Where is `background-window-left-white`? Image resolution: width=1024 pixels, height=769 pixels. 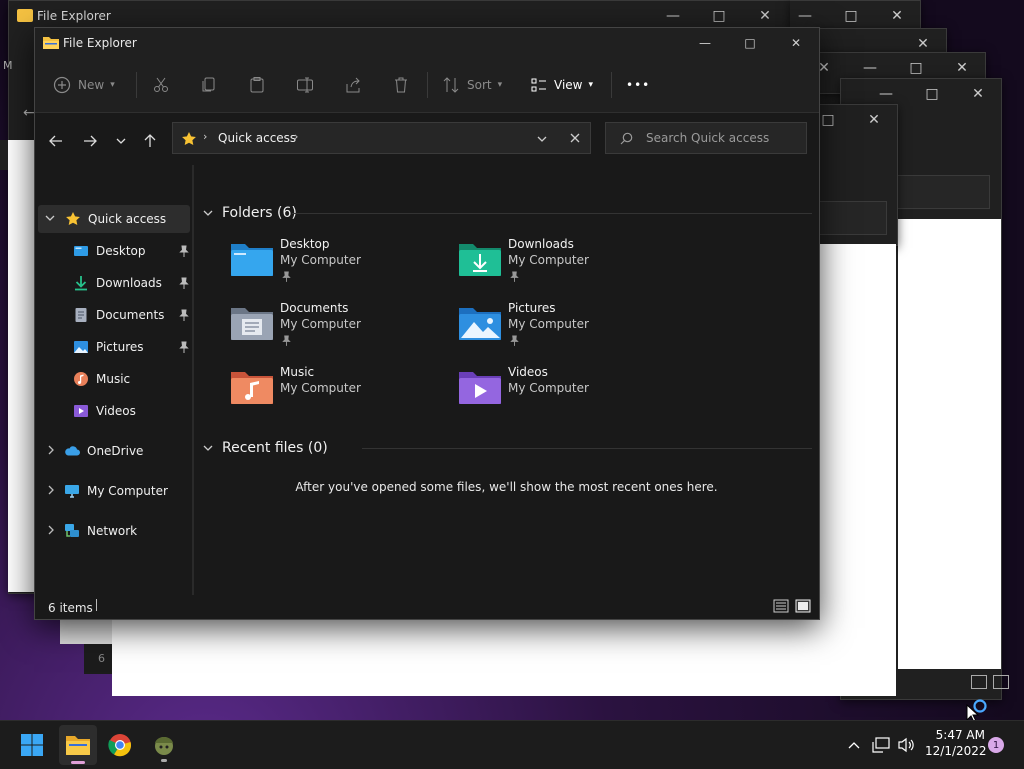
background-window-left-white is located at coordinates (21, 366).